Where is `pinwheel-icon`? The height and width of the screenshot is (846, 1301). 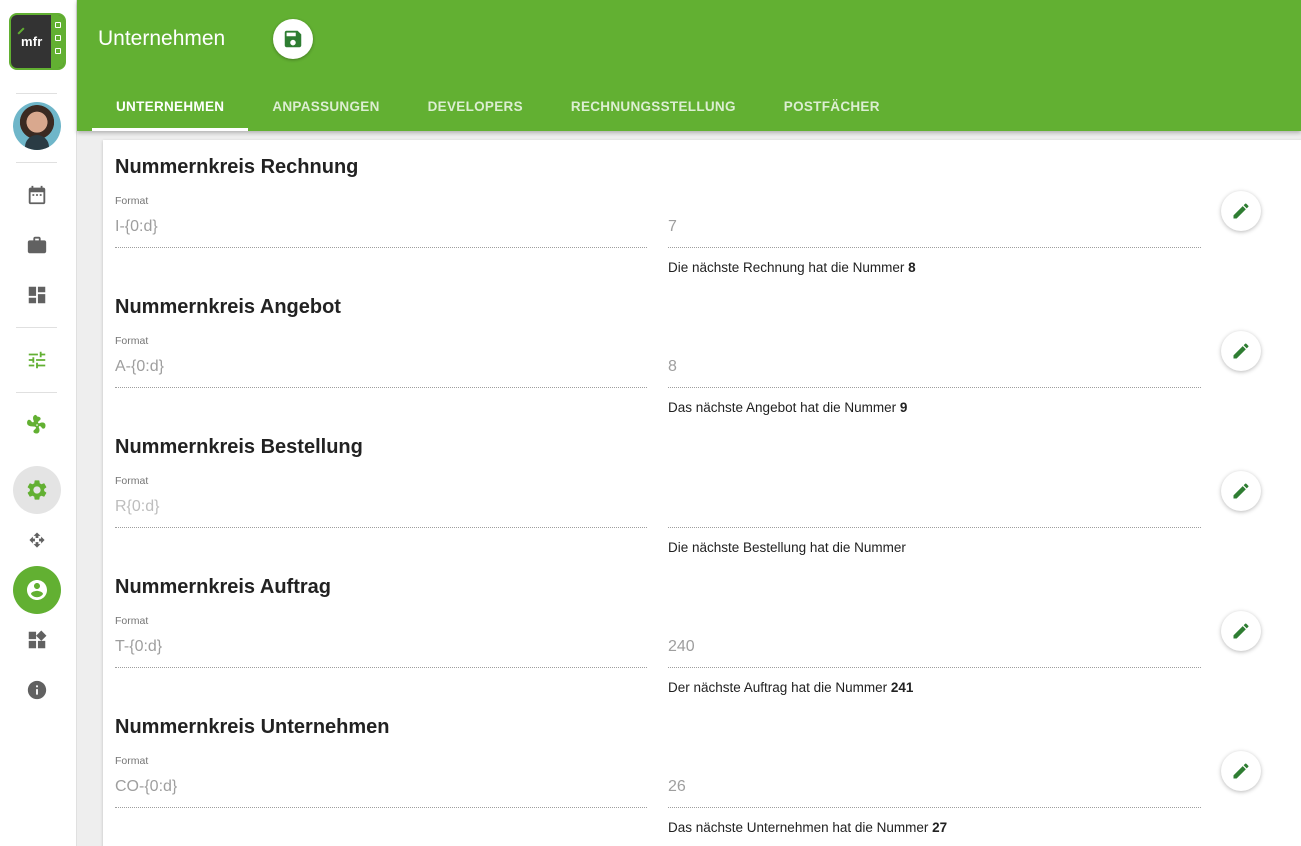 pinwheel-icon is located at coordinates (37, 425).